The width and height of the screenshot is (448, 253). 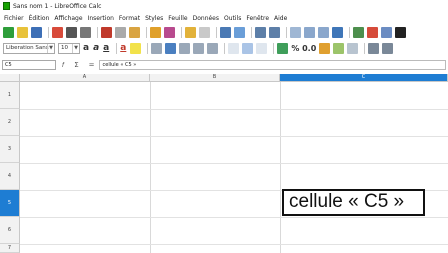 What do you see at coordinates (92, 65) in the screenshot?
I see `formula-icon: =` at bounding box center [92, 65].